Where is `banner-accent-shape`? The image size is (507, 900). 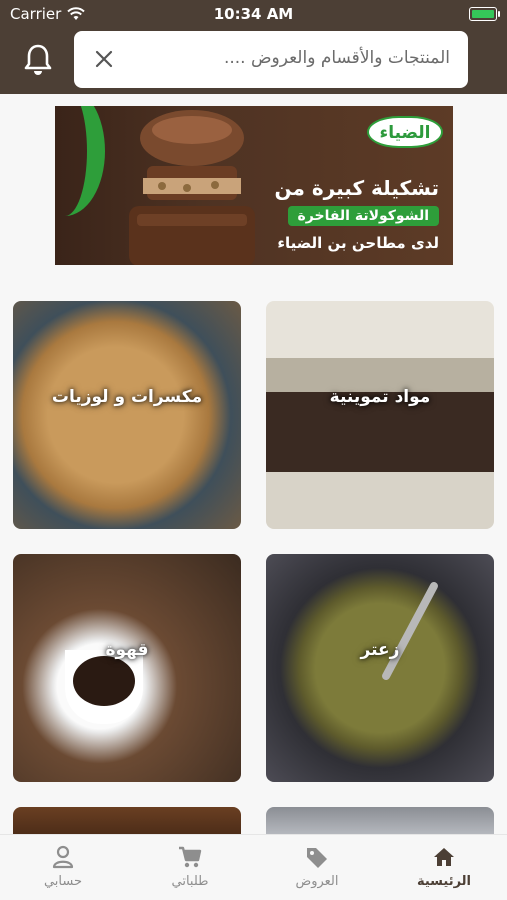 banner-accent-shape is located at coordinates (80, 161).